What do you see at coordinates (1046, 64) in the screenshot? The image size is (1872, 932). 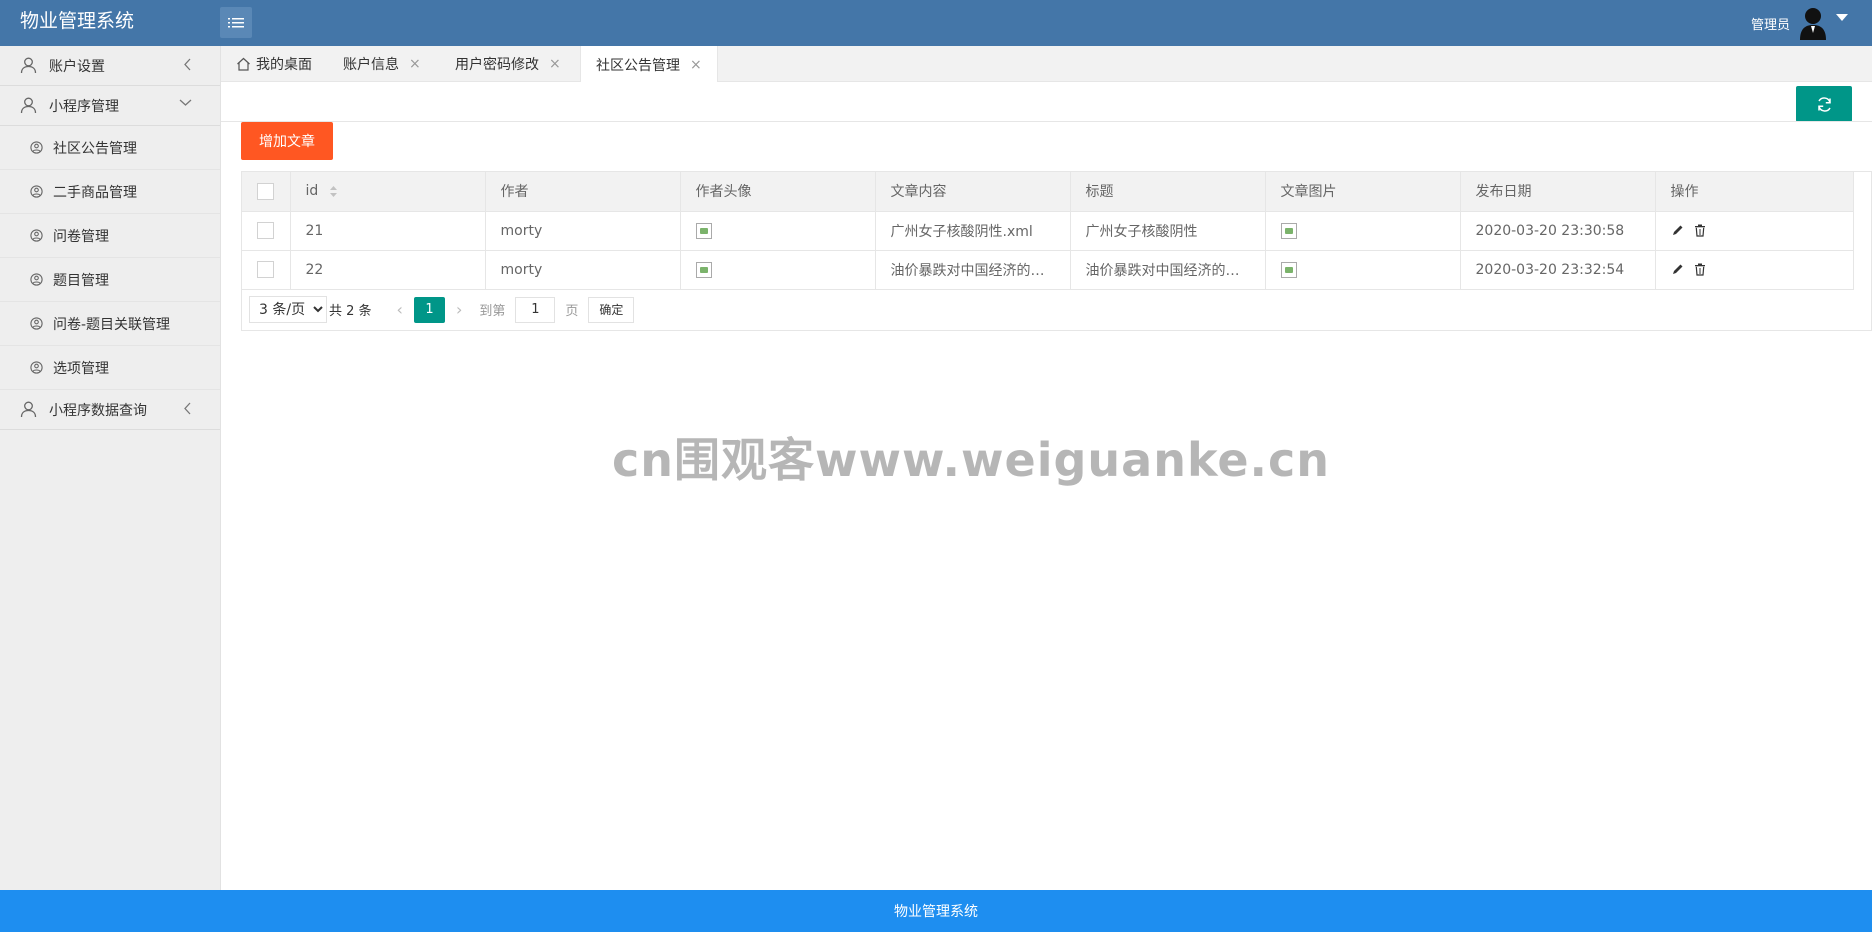 I see `tab-bar: 我的桌面 账户信息 × 用户密码修改 × 社区公告管理 ×` at bounding box center [1046, 64].